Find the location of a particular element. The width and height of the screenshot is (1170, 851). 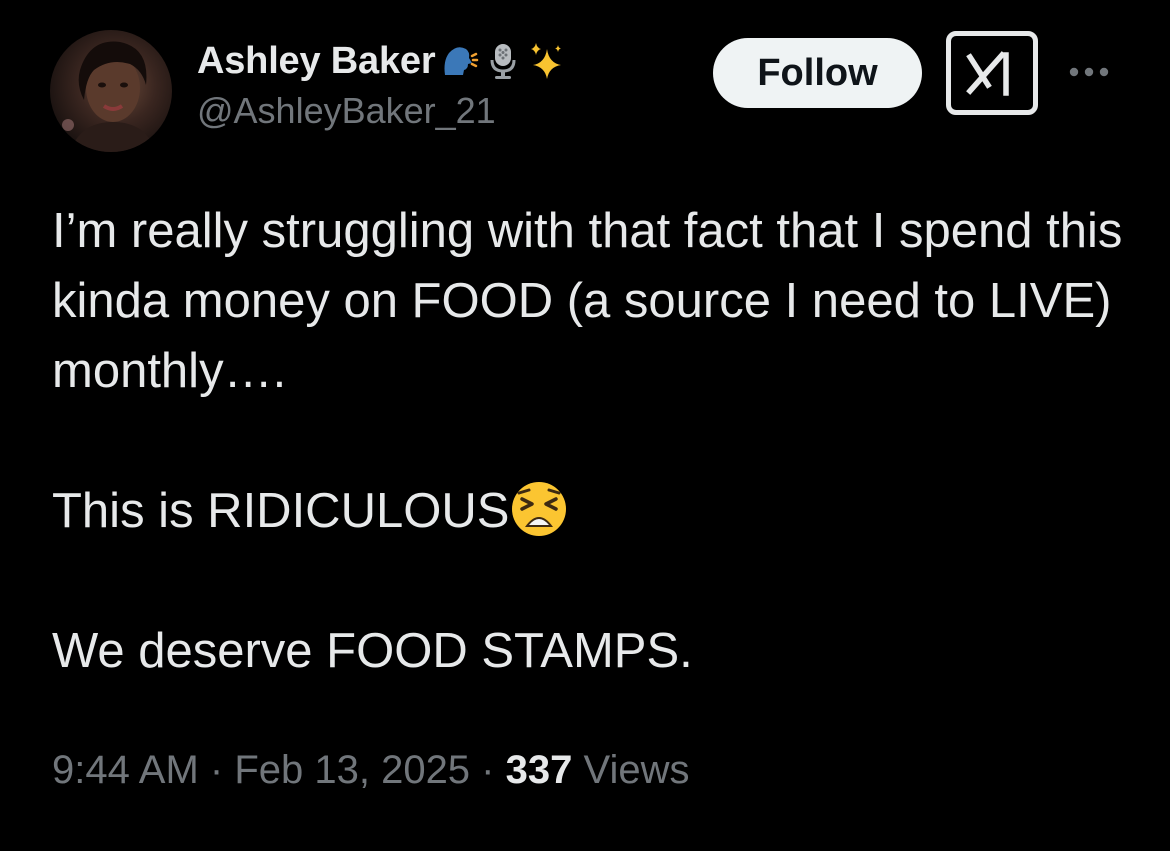

display-name: Ashley Baker is located at coordinates (316, 61).